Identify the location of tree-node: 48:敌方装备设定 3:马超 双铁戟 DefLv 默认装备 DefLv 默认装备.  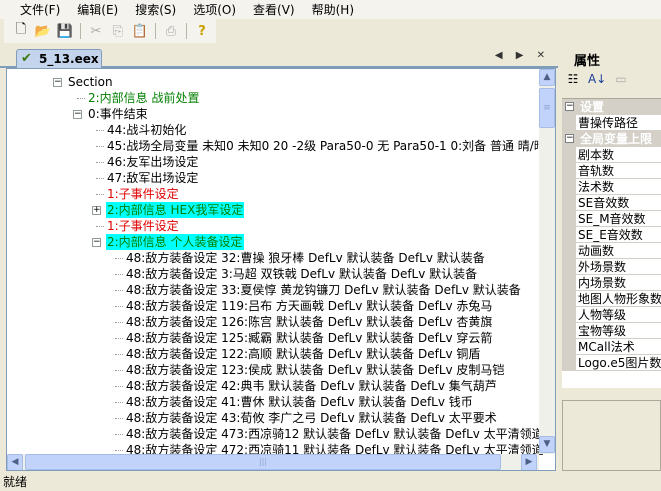
(273, 274).